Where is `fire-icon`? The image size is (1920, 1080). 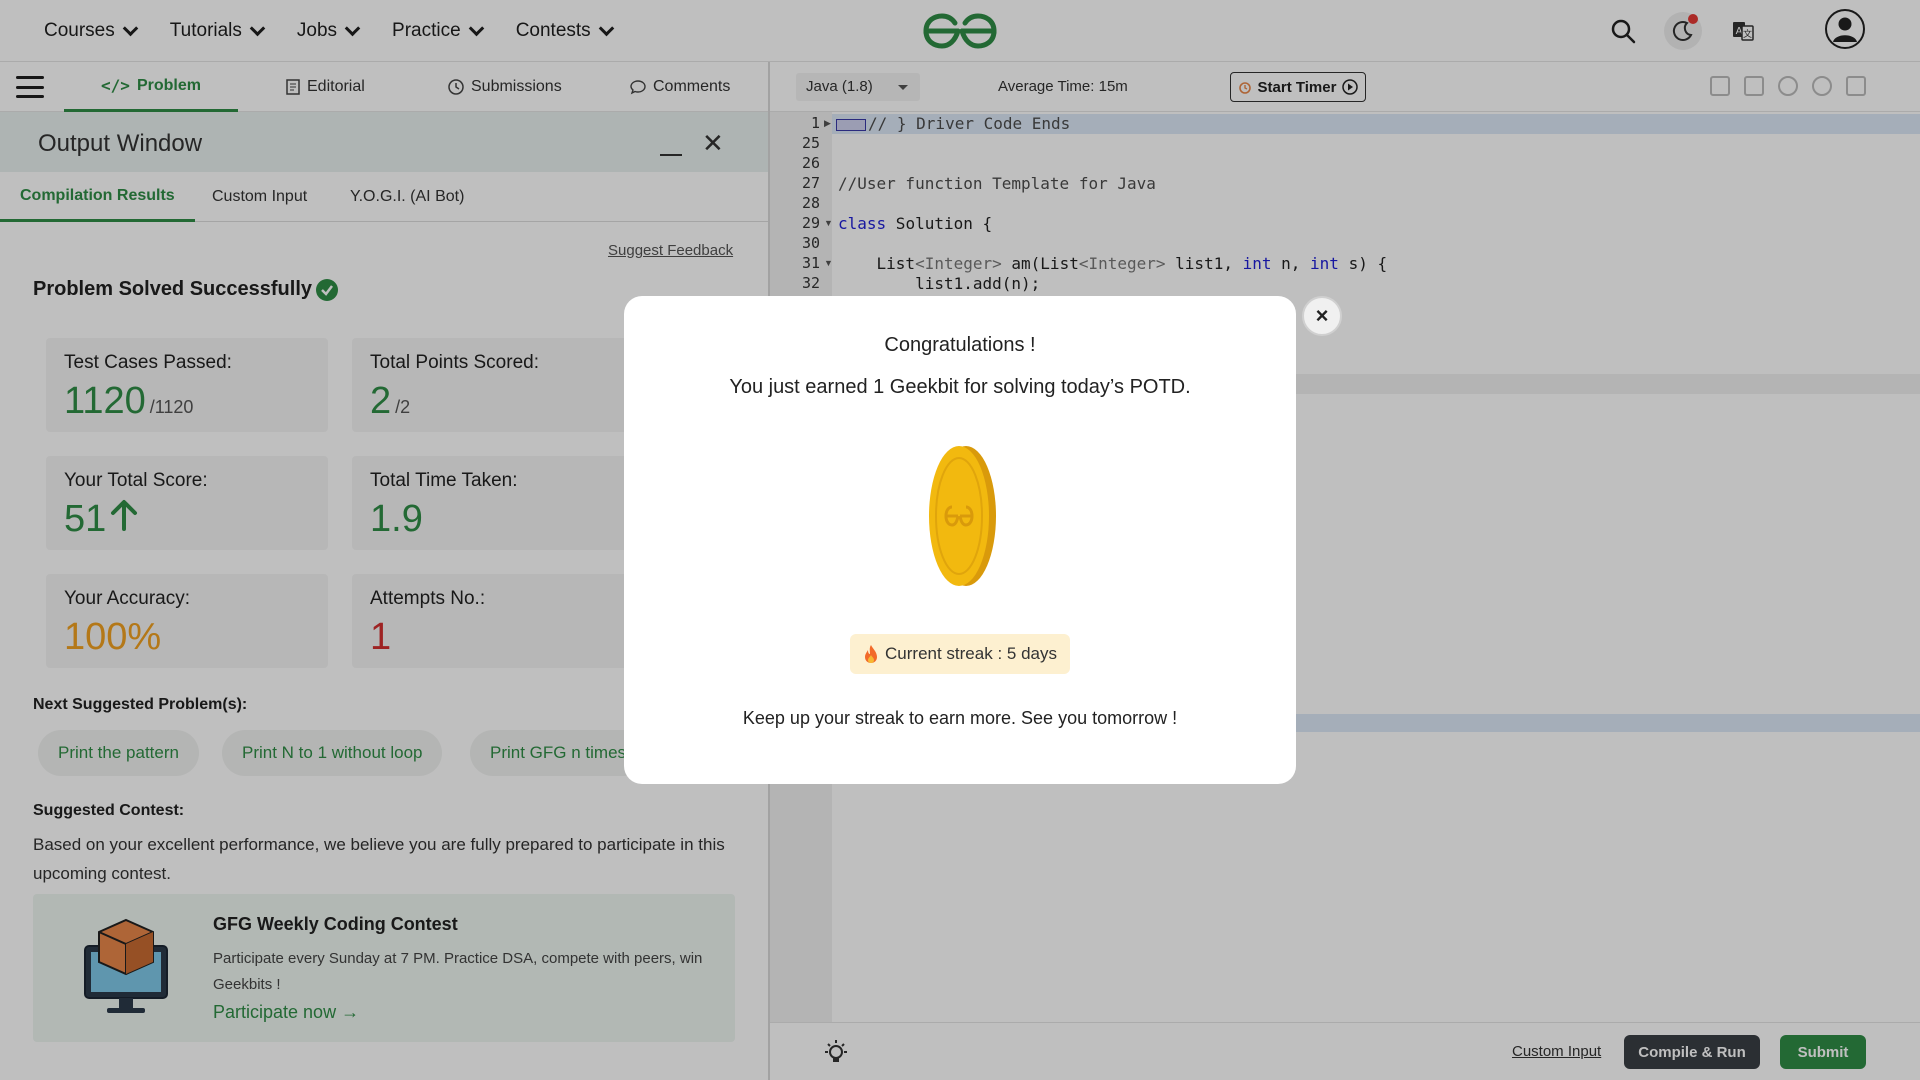 fire-icon is located at coordinates (871, 654).